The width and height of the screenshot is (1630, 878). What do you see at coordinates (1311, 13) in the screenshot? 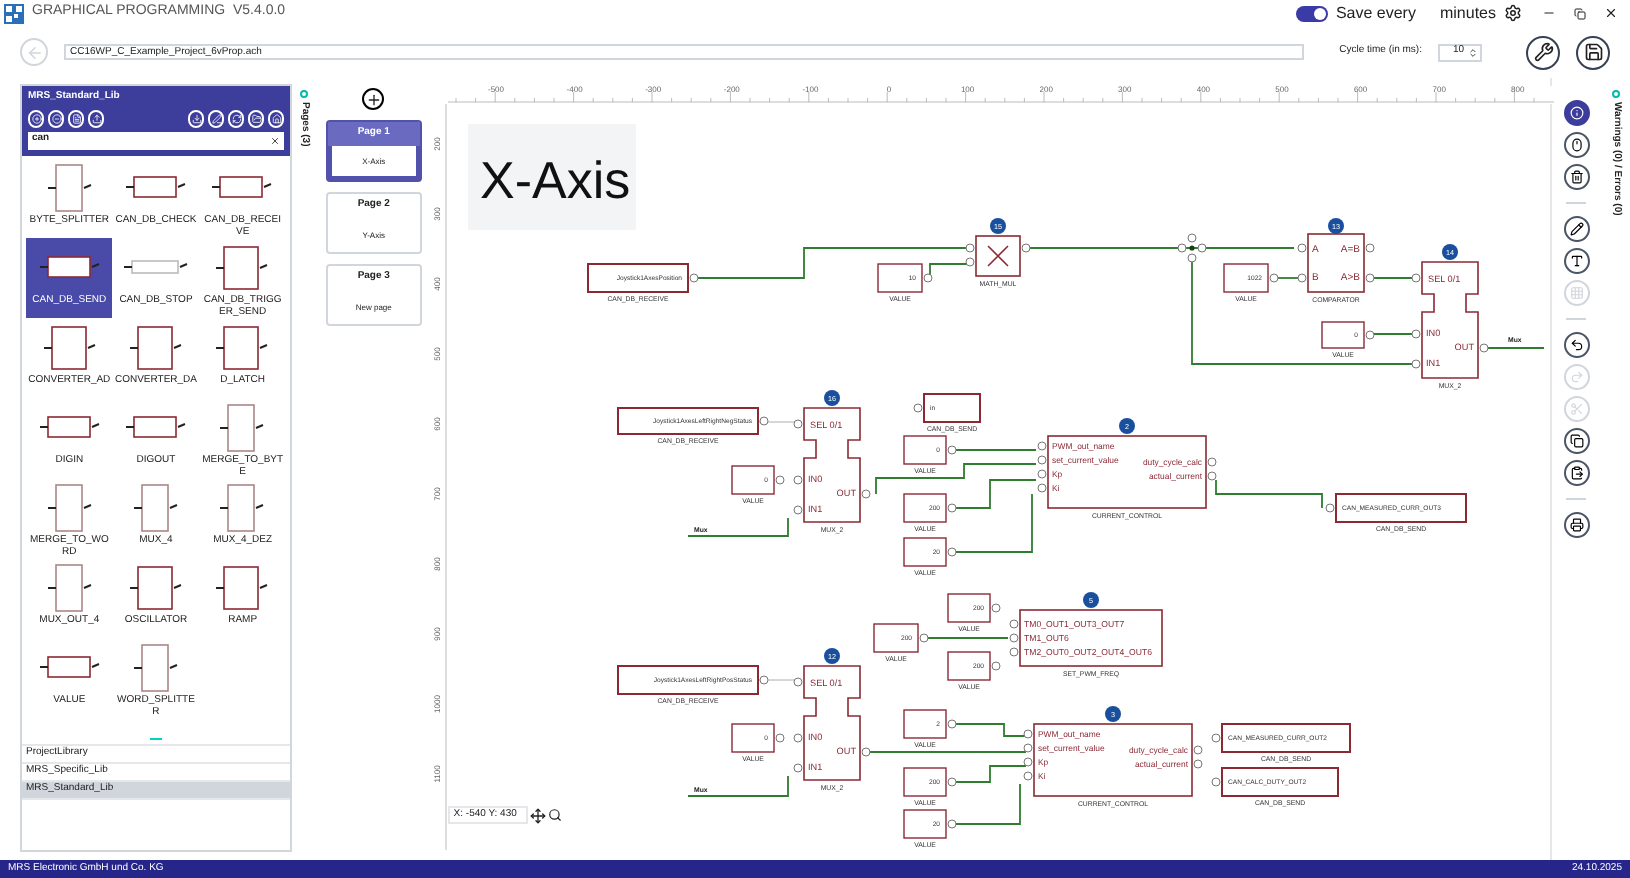
I see `autosave-toggle` at bounding box center [1311, 13].